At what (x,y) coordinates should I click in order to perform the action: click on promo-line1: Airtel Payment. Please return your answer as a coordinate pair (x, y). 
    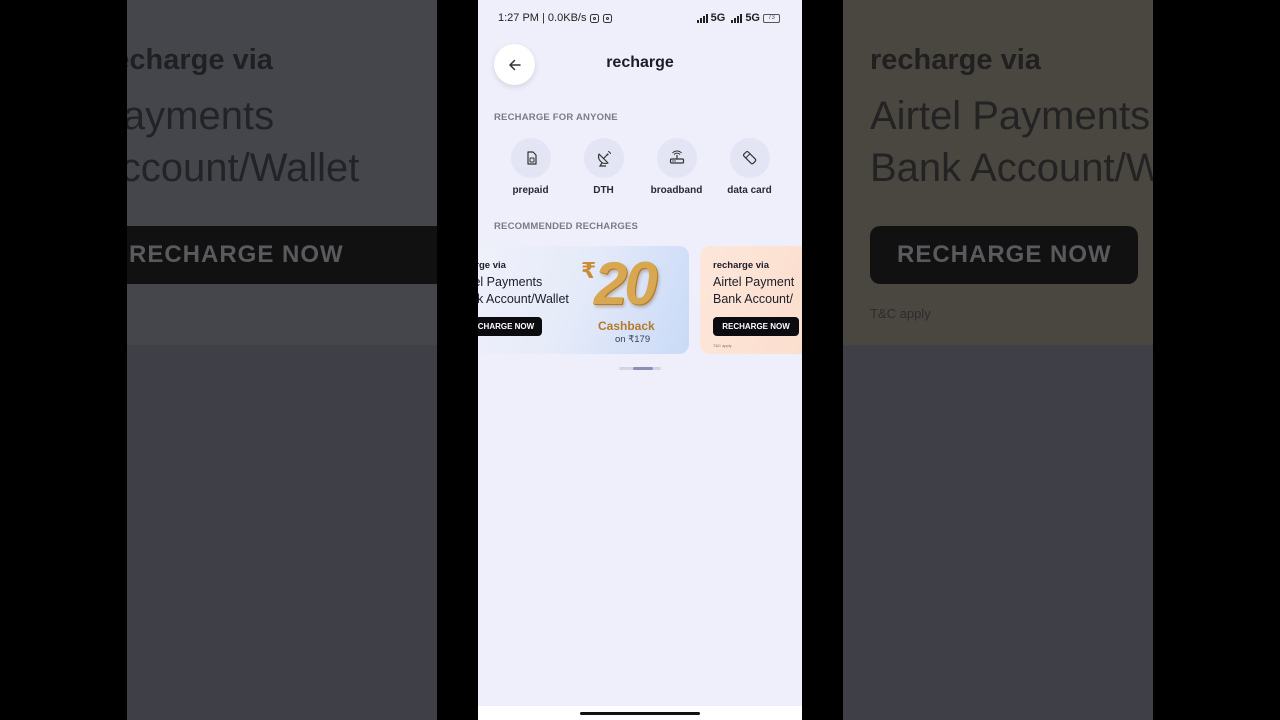
    Looking at the image, I should click on (754, 282).